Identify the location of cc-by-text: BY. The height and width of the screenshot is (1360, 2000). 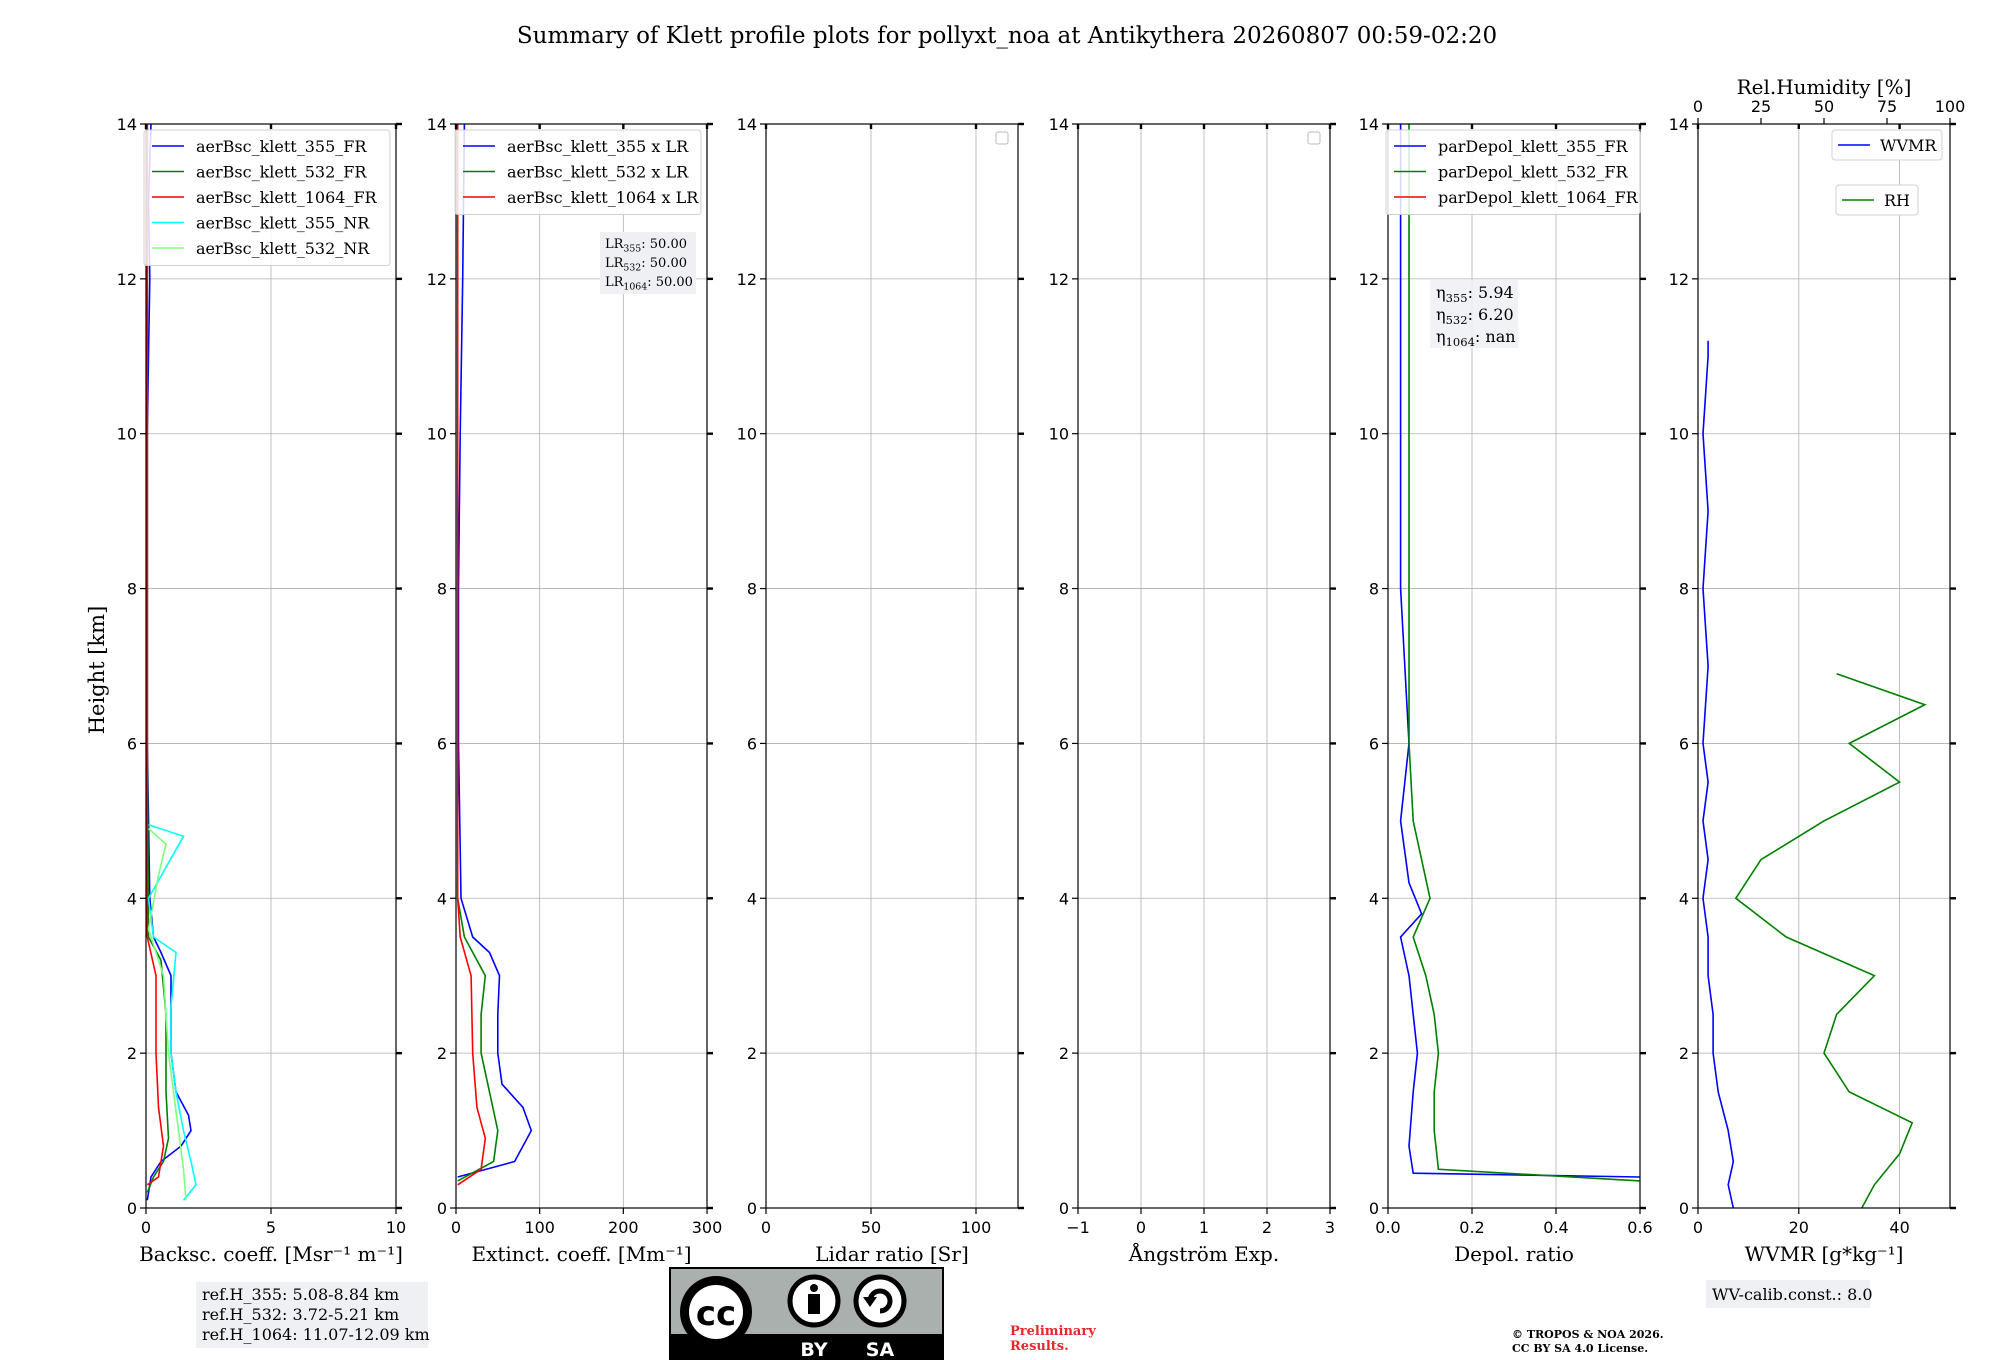
(813, 1349).